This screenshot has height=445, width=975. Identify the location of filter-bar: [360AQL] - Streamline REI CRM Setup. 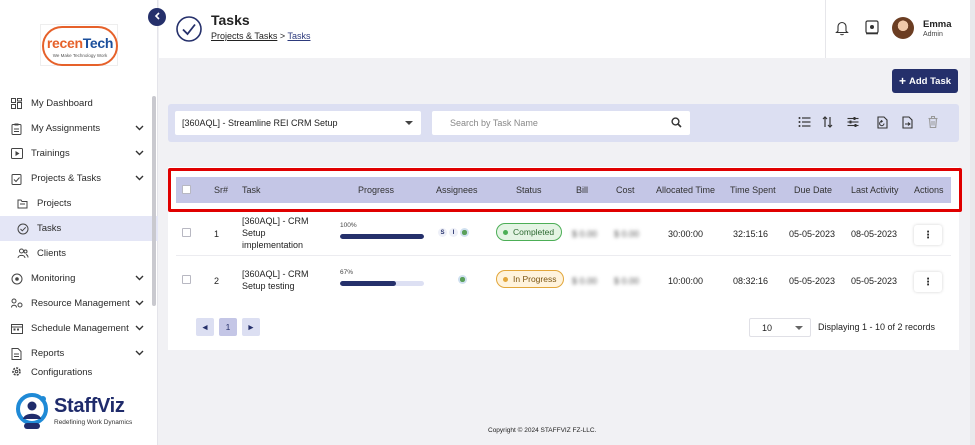
(563, 123).